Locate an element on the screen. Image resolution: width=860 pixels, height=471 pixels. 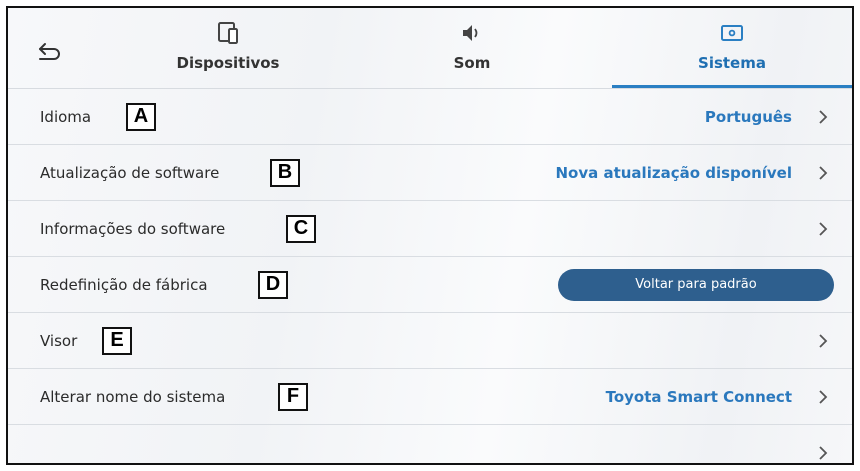
reset-default-button: Voltar para padrão is located at coordinates (696, 284).